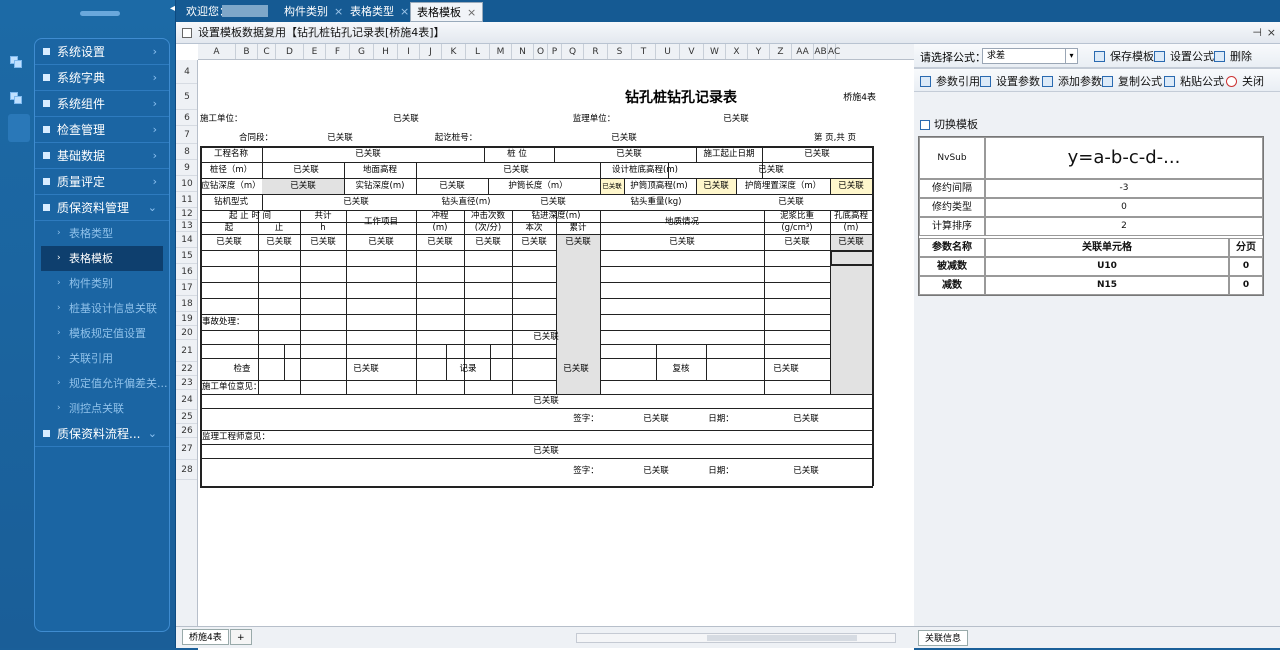 This screenshot has height=650, width=1280. Describe the element at coordinates (186, 333) in the screenshot. I see `row-header-cell: 20` at that location.